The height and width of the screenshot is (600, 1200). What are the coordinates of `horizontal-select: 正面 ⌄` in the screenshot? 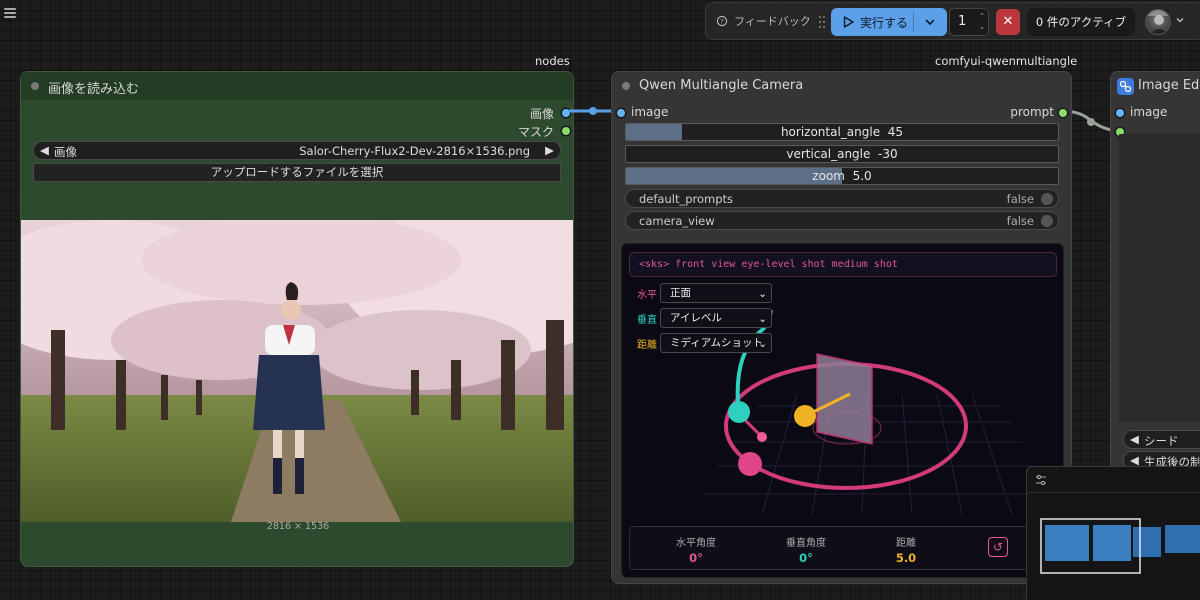 It's located at (716, 293).